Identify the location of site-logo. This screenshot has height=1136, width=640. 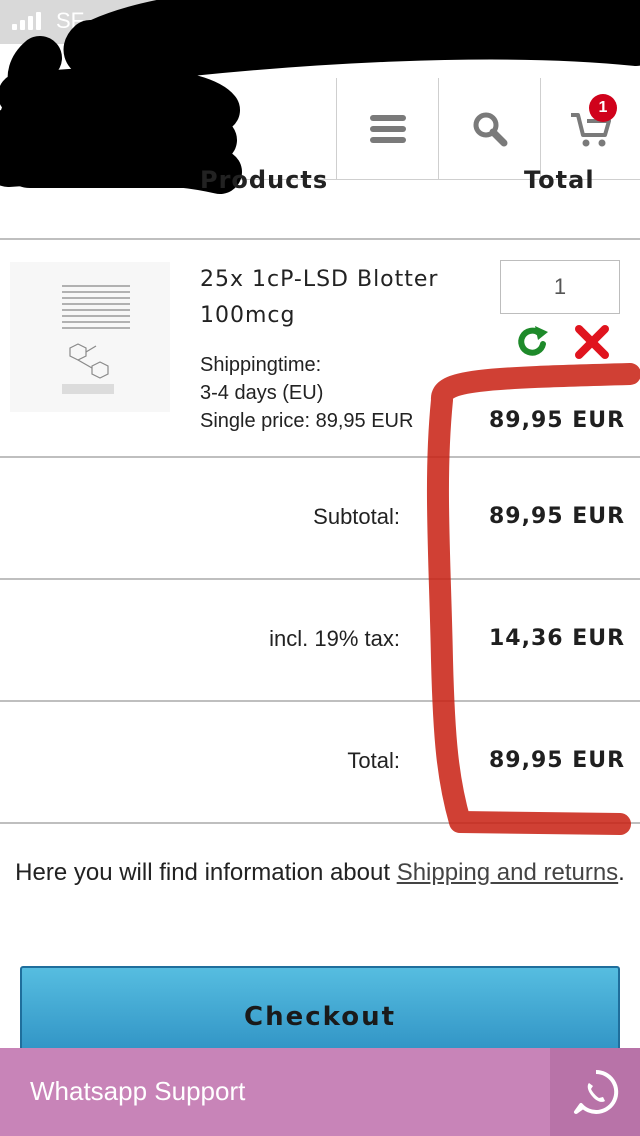
(168, 112).